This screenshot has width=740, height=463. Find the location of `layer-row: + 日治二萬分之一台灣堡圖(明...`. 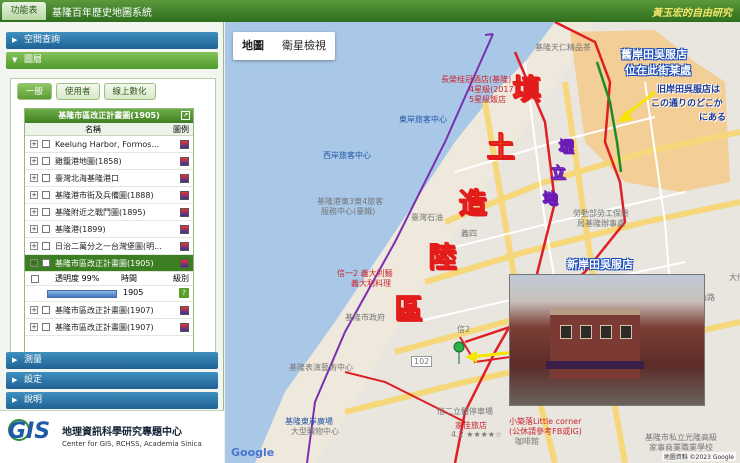

layer-row: + 日治二萬分之一台灣堡圖(明... is located at coordinates (109, 246).